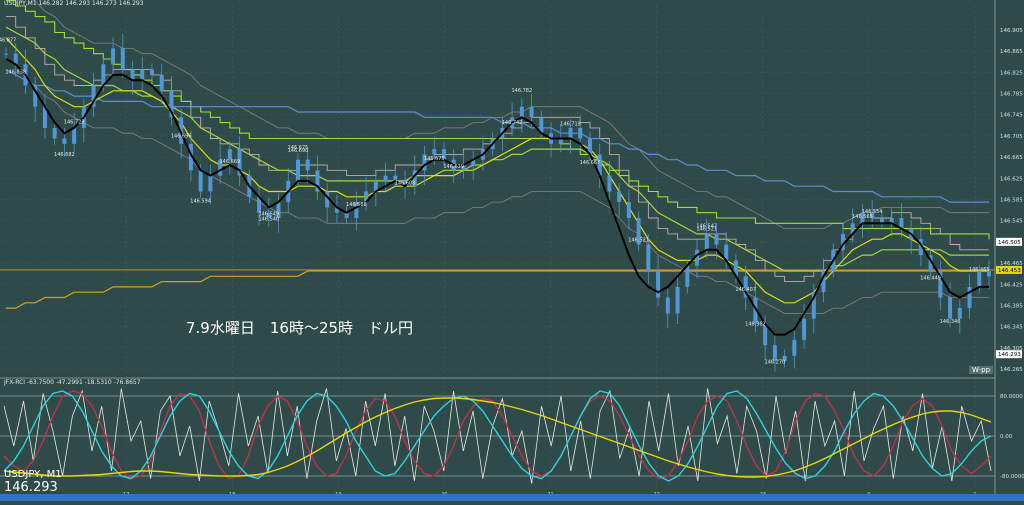 The image size is (1024, 505). Describe the element at coordinates (268, 215) in the screenshot. I see `price-label: 146.549` at that location.